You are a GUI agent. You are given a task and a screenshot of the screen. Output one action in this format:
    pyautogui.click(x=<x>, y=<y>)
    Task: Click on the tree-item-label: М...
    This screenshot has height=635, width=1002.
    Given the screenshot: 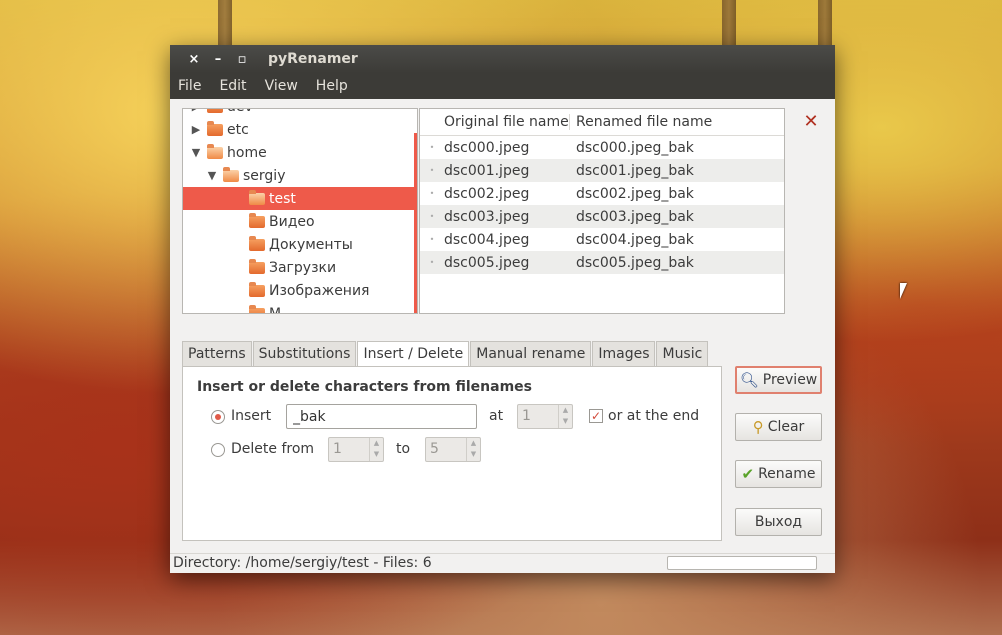 What is the action you would take?
    pyautogui.click(x=282, y=309)
    